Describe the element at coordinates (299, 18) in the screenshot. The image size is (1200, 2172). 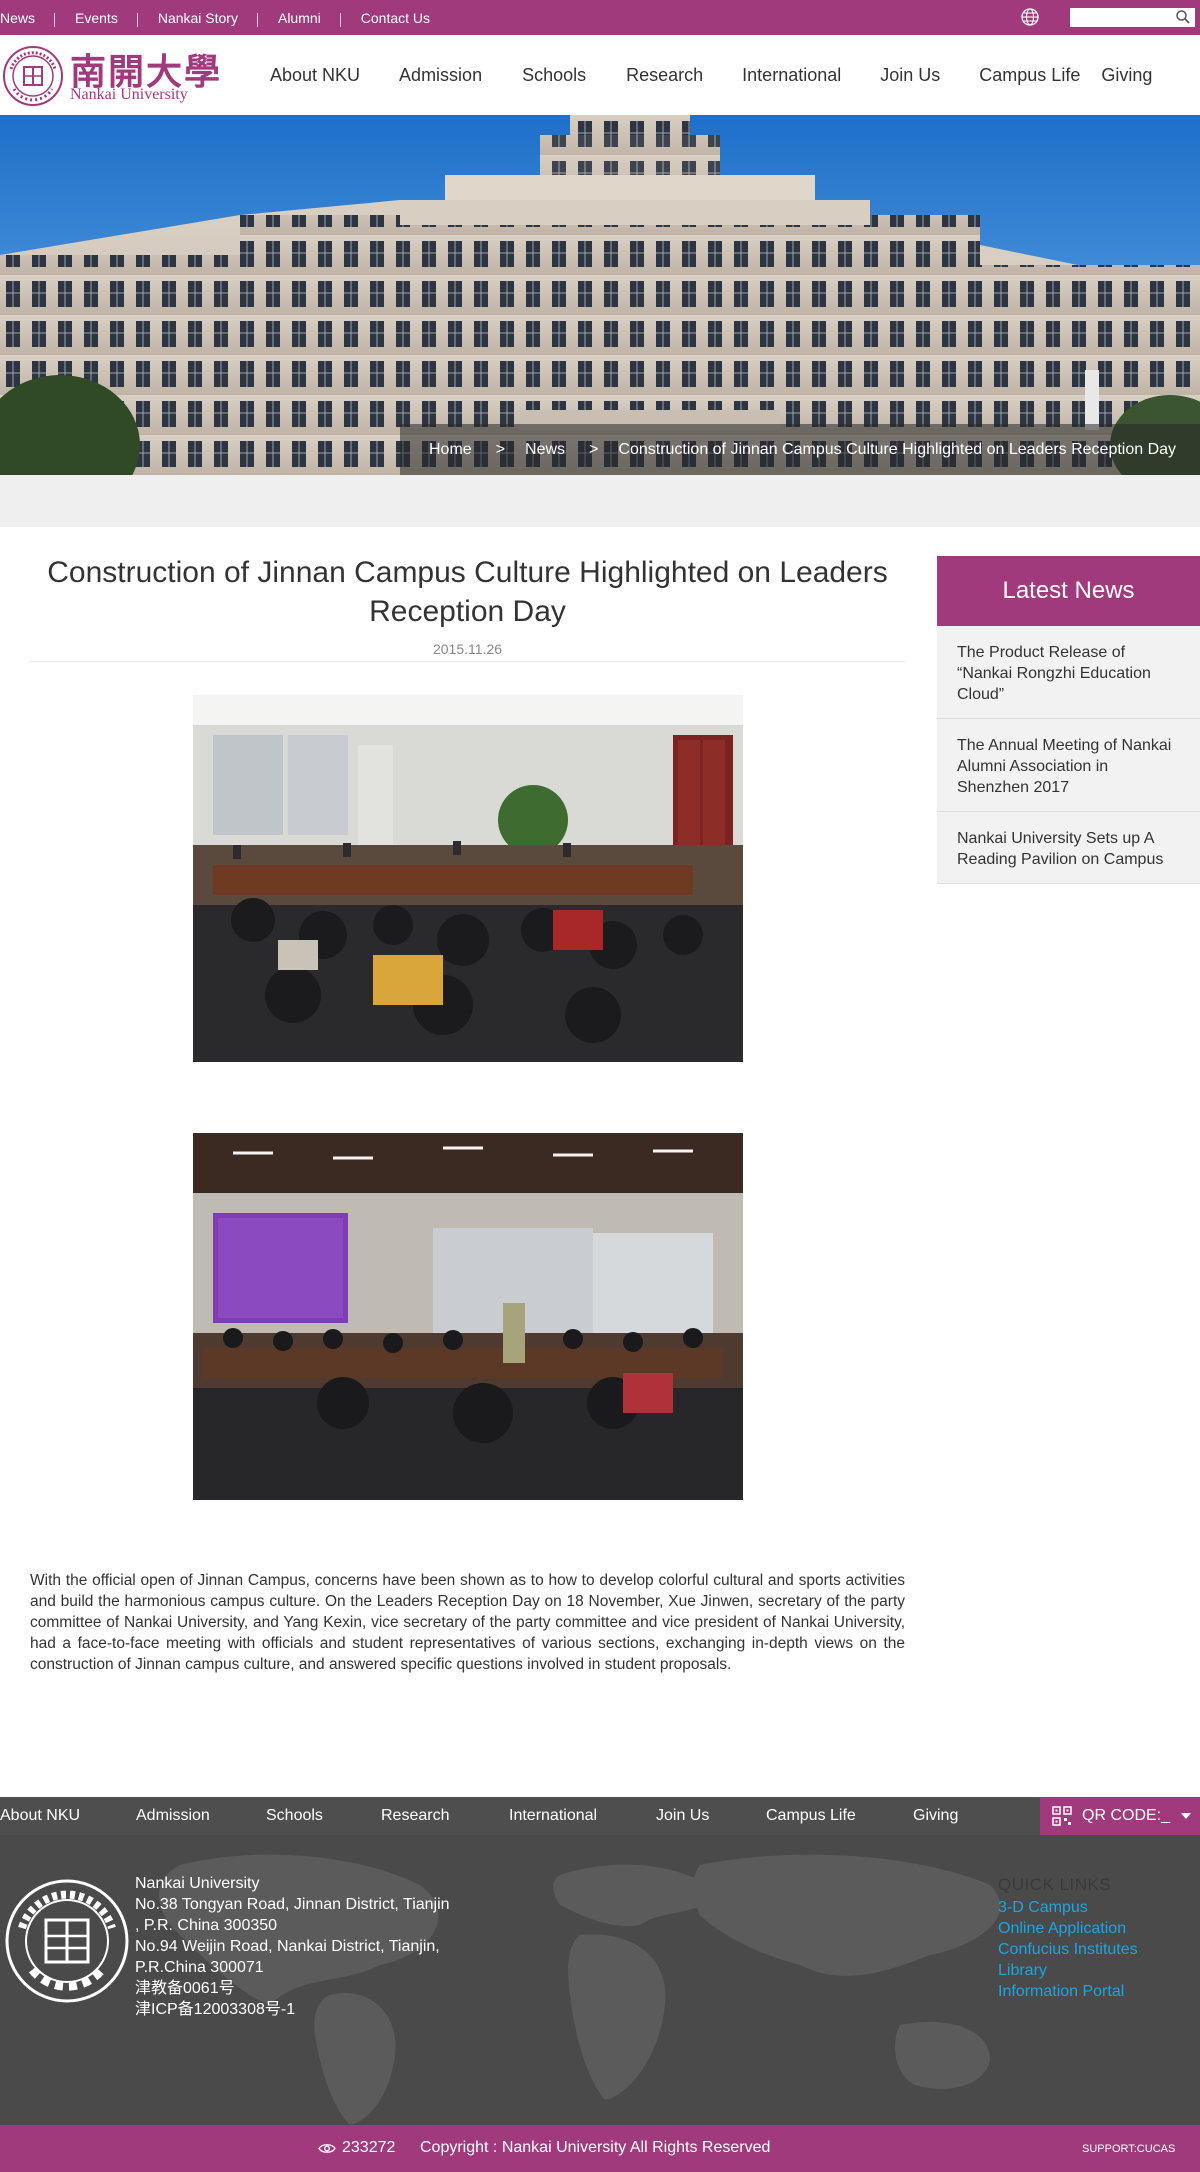
I see `top-link-alumni: Alumni` at that location.